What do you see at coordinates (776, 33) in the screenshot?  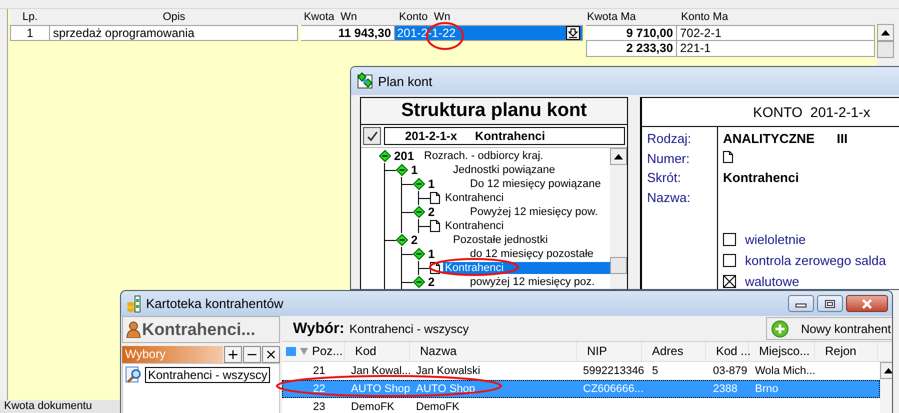 I see `table-cell: 702-2-1` at bounding box center [776, 33].